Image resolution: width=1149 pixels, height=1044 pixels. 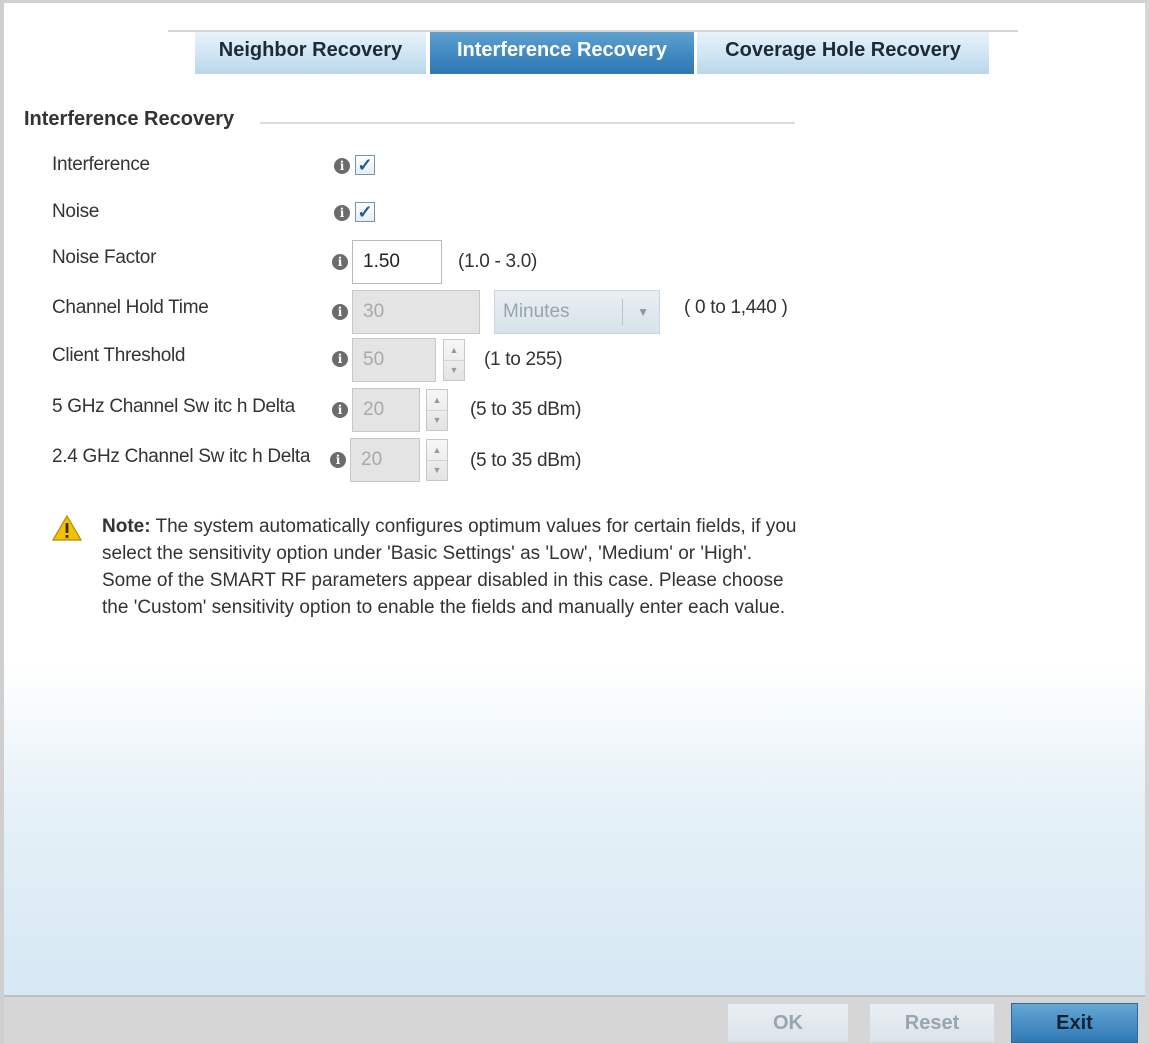 I want to click on delta-24ghz-range: (5 to 35 dBm), so click(x=526, y=460).